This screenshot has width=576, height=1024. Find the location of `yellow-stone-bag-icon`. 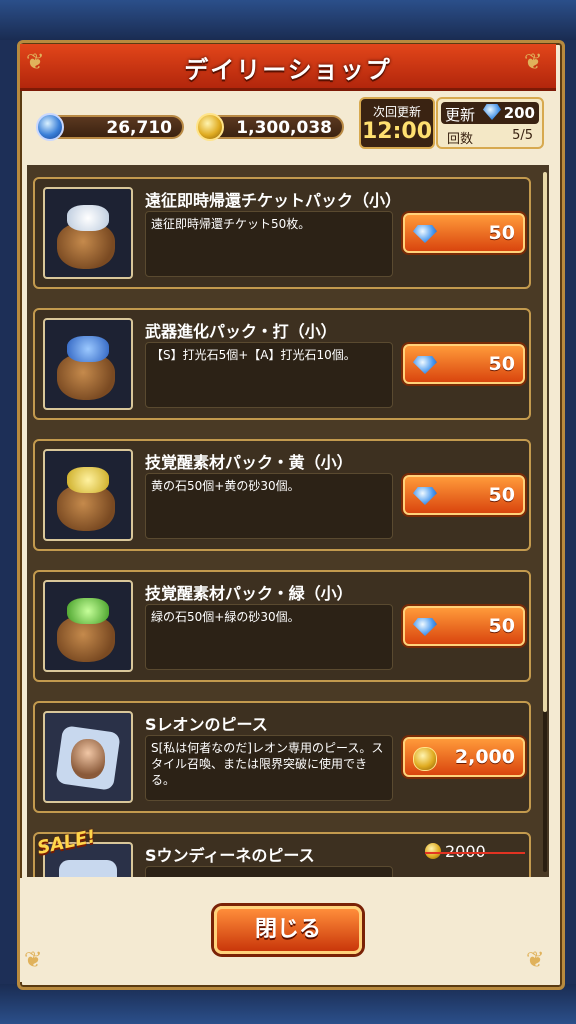

yellow-stone-bag-icon is located at coordinates (88, 495).